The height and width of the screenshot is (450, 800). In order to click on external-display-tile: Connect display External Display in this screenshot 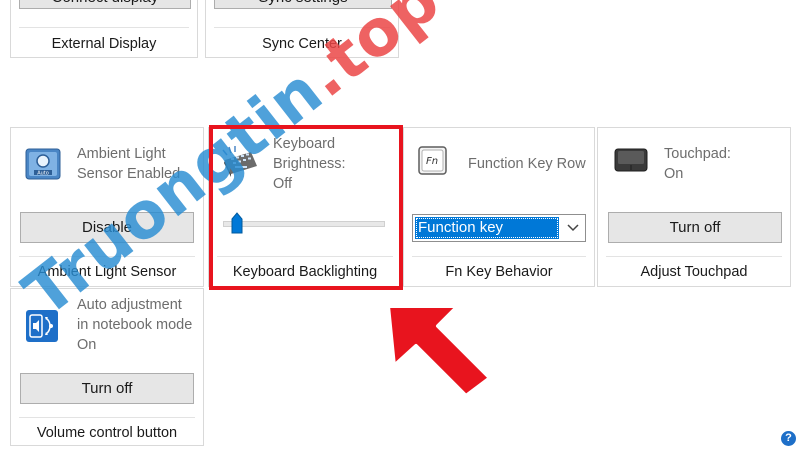, I will do `click(104, 29)`.